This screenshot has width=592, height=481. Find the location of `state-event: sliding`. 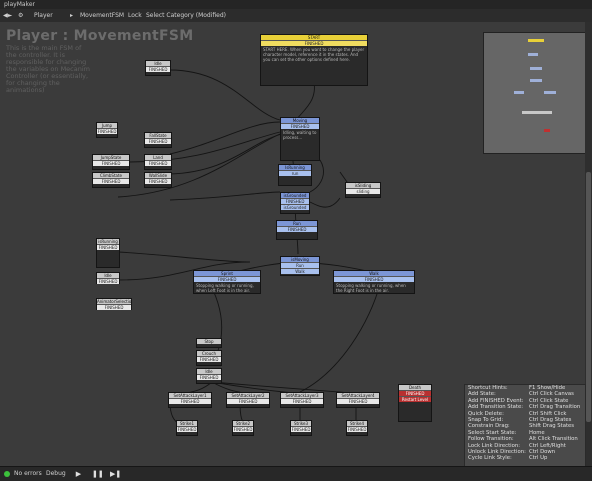

state-event: sliding is located at coordinates (363, 191).